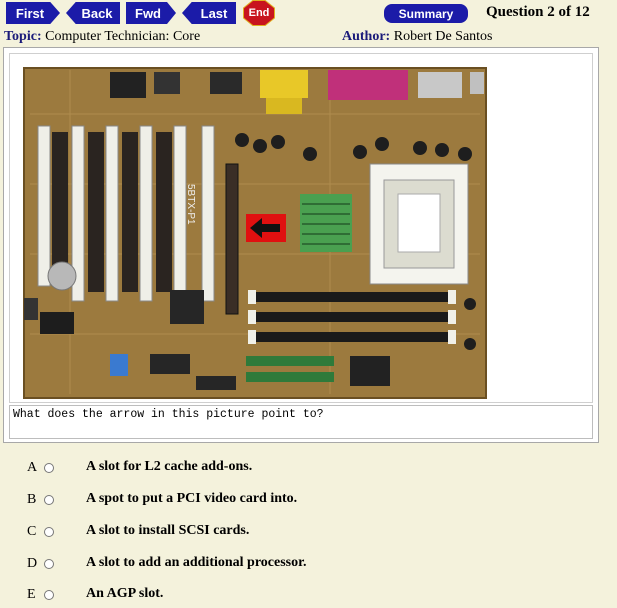 The height and width of the screenshot is (608, 617). I want to click on option-letter: E, so click(31, 594).